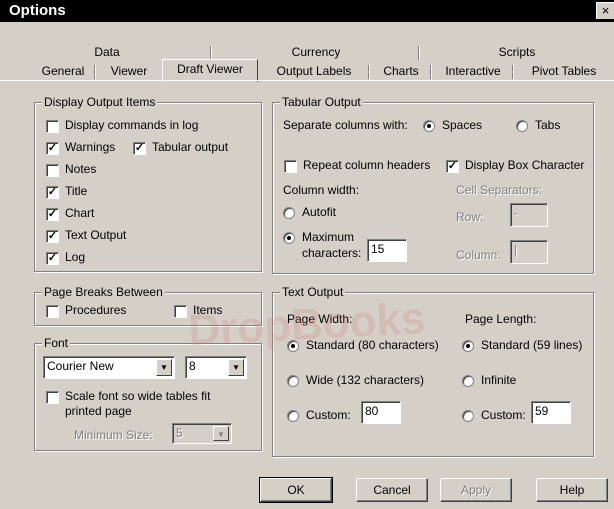 This screenshot has width=614, height=509. I want to click on chart-label: Chart, so click(80, 213).